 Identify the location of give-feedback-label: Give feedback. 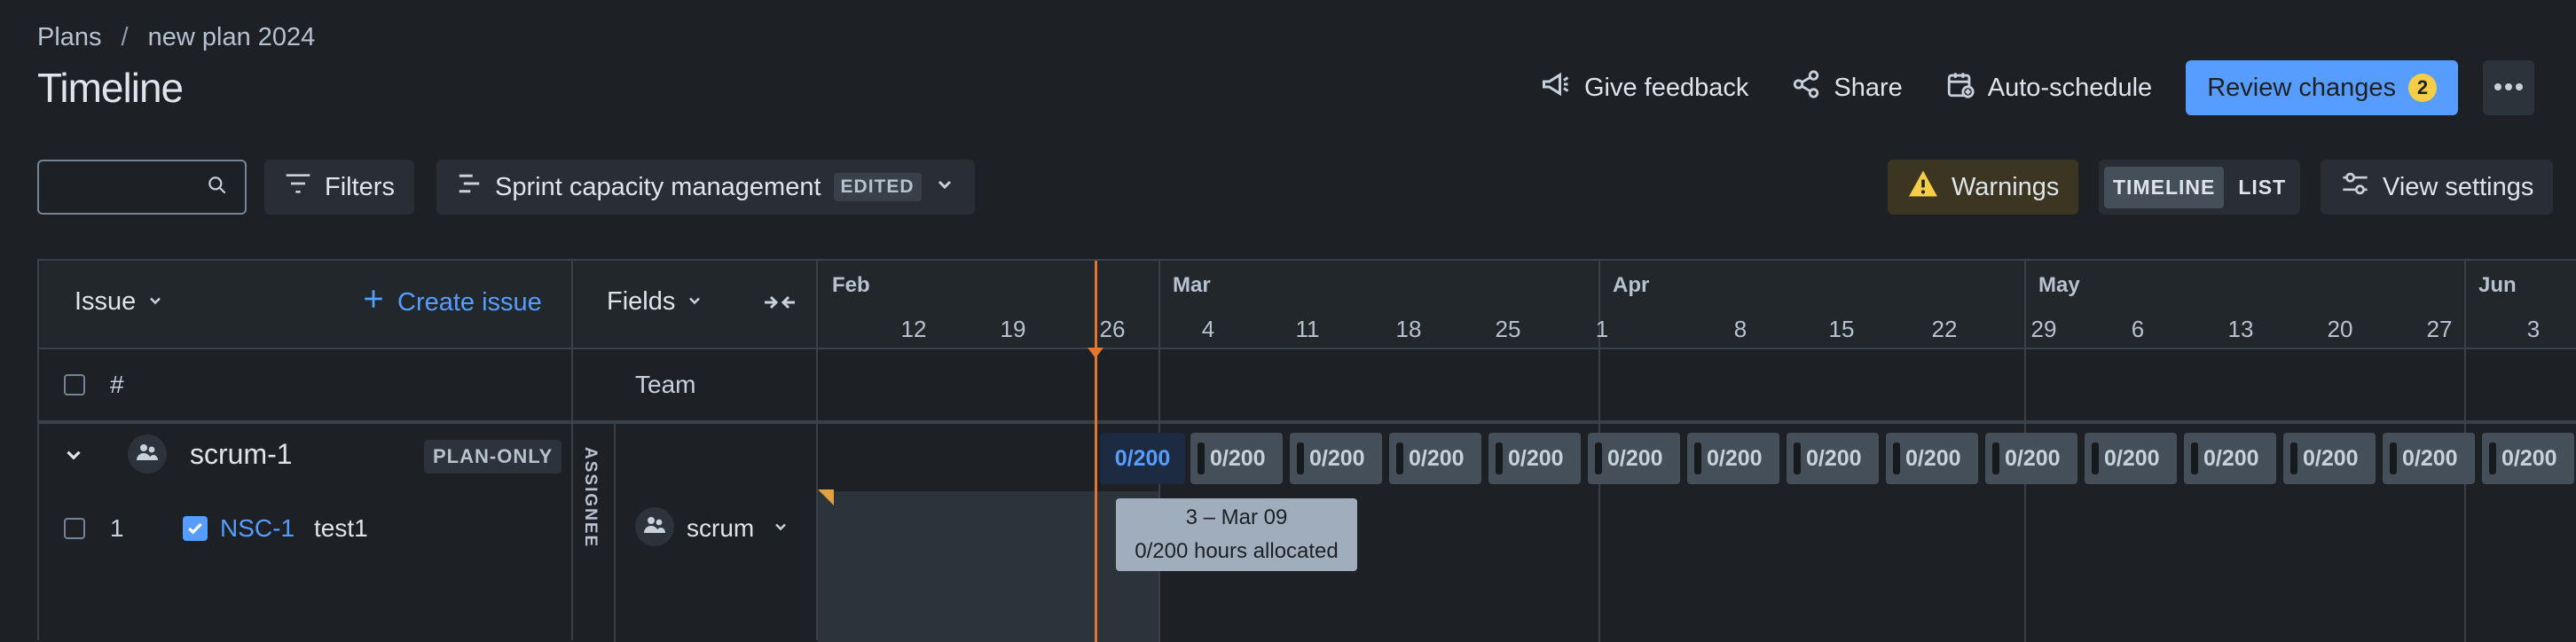
(1666, 87).